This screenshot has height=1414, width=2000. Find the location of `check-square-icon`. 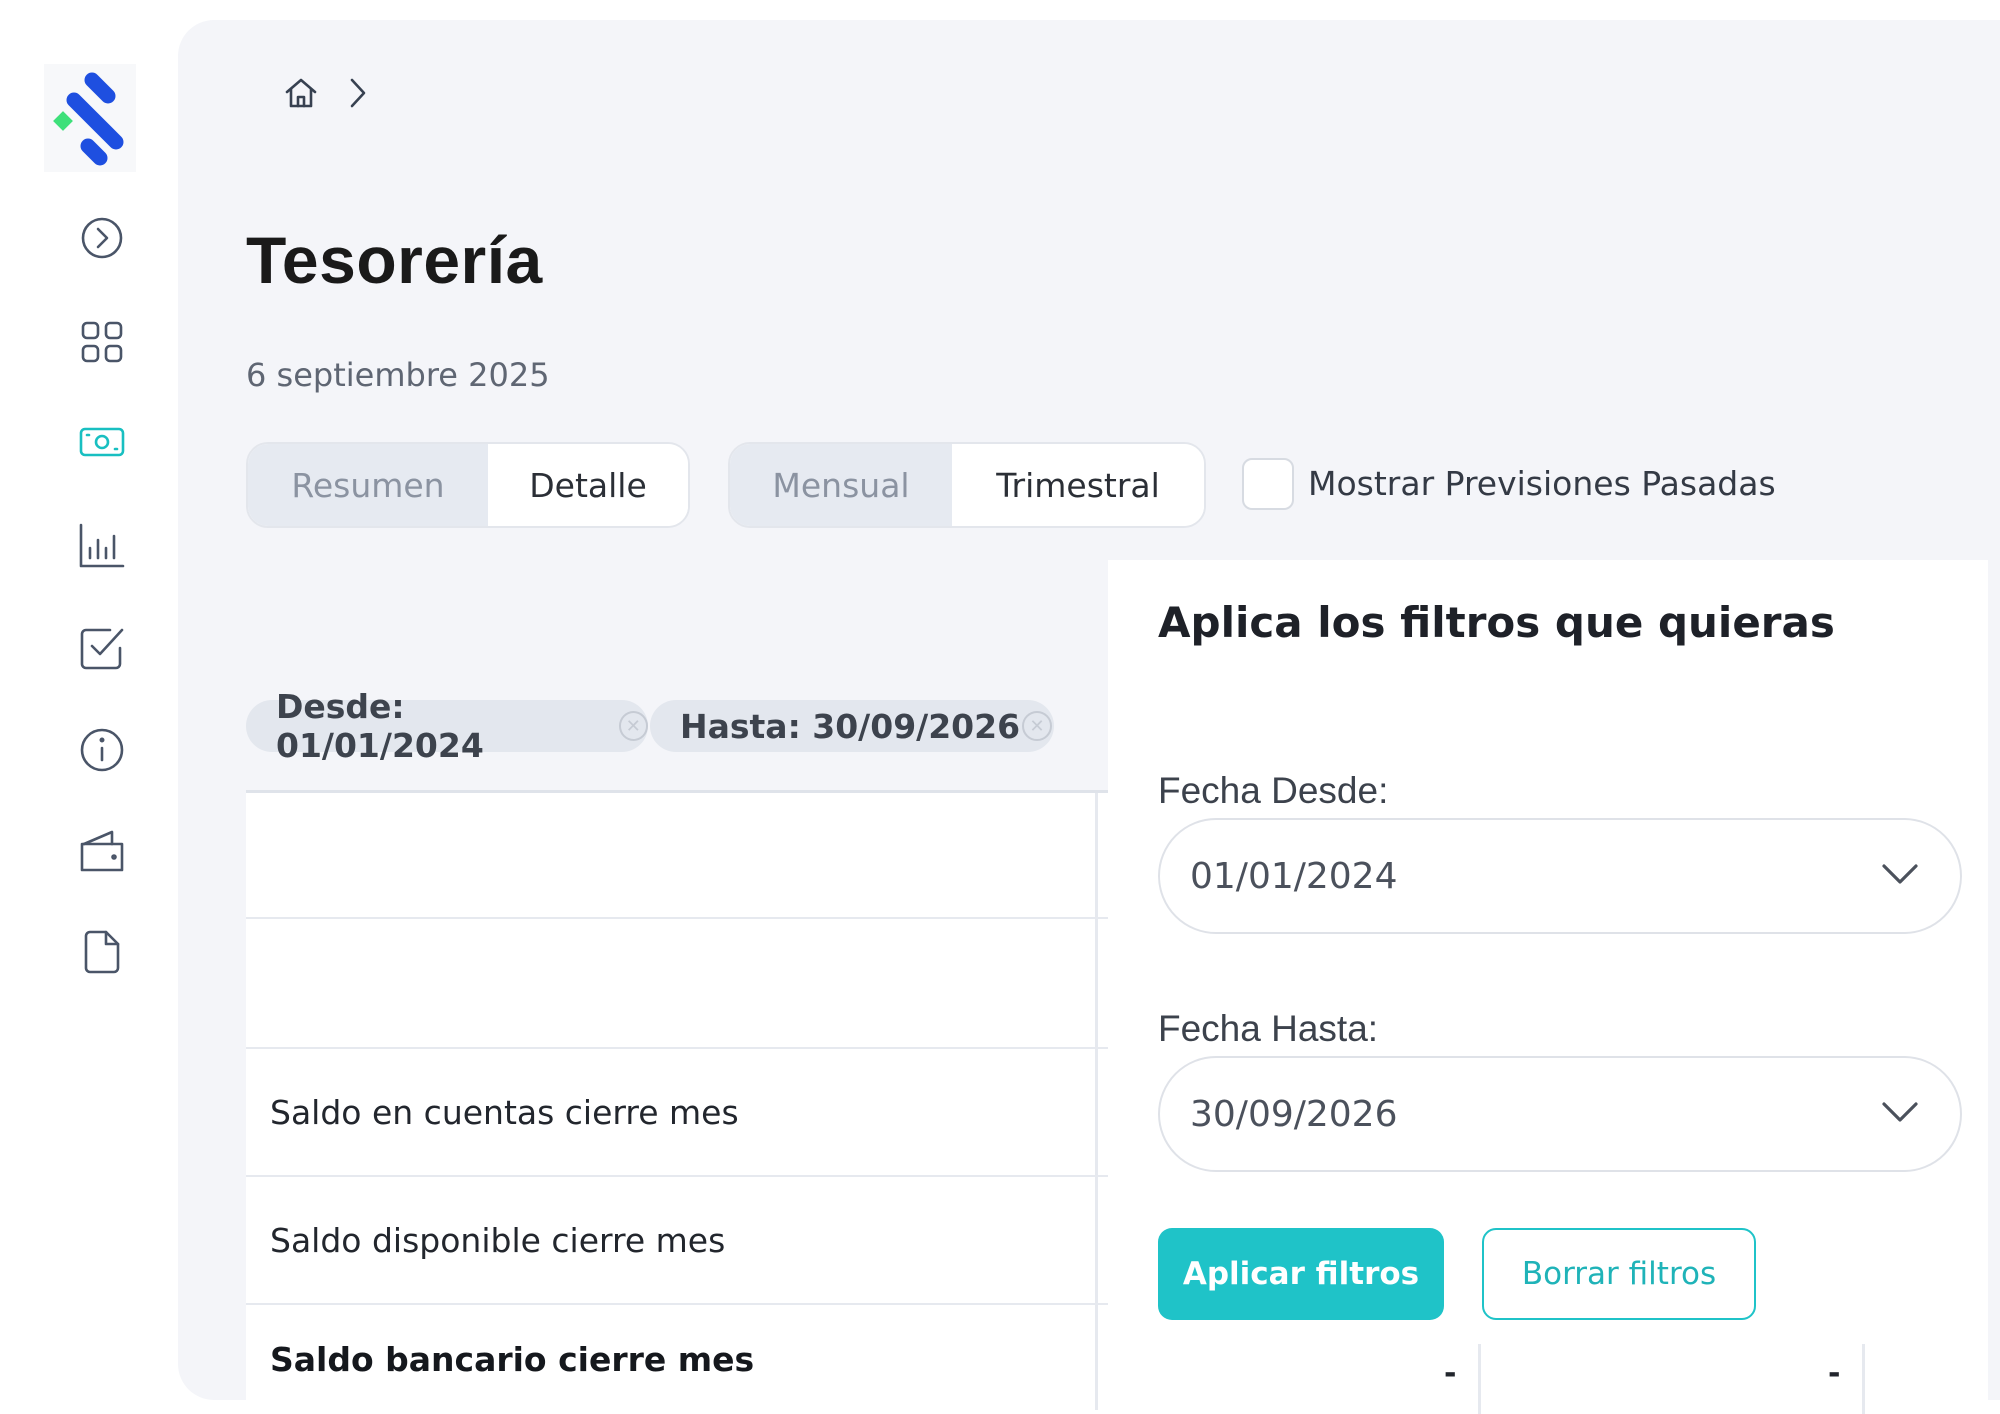

check-square-icon is located at coordinates (102, 648).